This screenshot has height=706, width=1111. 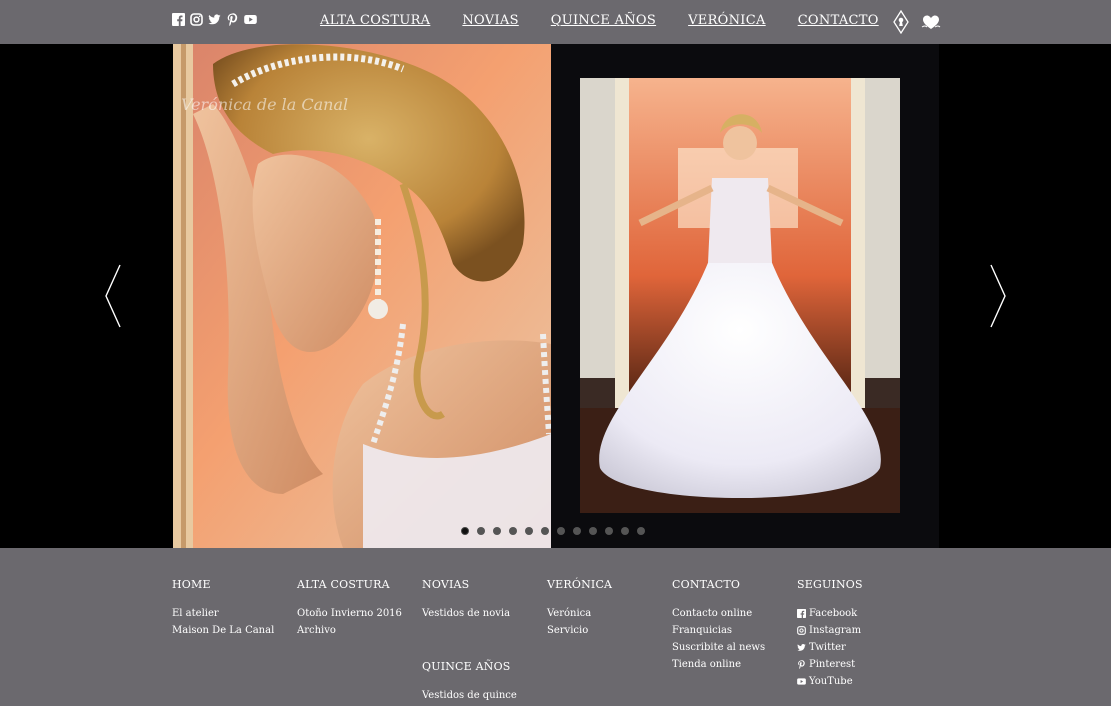 What do you see at coordinates (264, 104) in the screenshot?
I see `watermark-text: Verónica de la Canal` at bounding box center [264, 104].